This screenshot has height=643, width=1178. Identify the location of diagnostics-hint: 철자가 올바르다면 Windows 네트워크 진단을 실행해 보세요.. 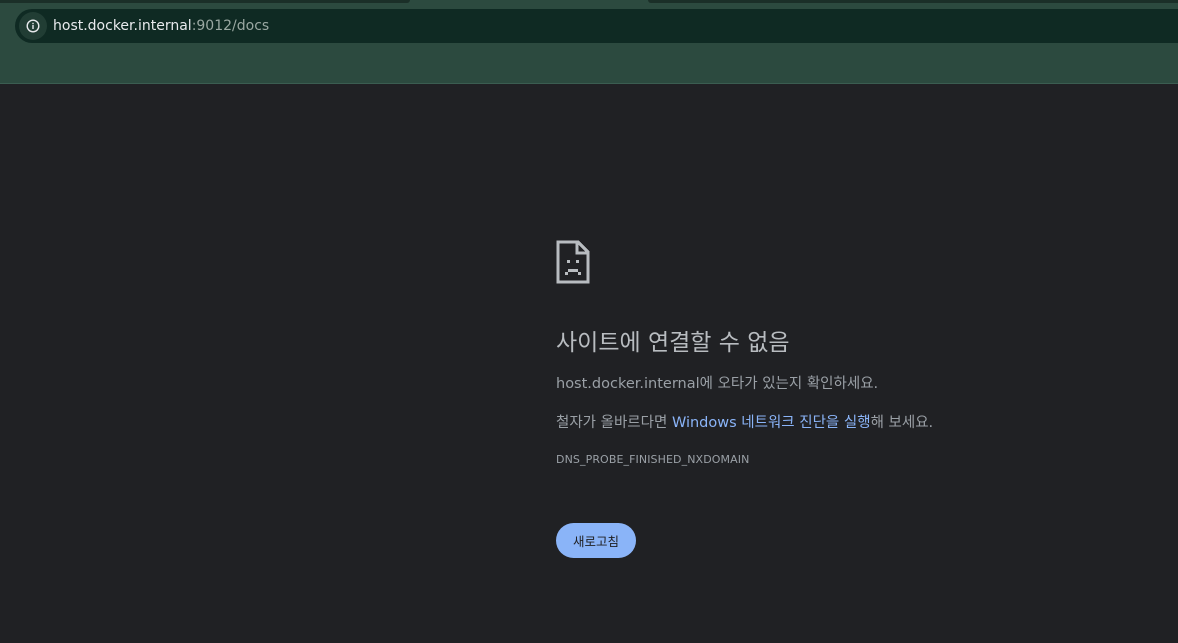
(836, 423).